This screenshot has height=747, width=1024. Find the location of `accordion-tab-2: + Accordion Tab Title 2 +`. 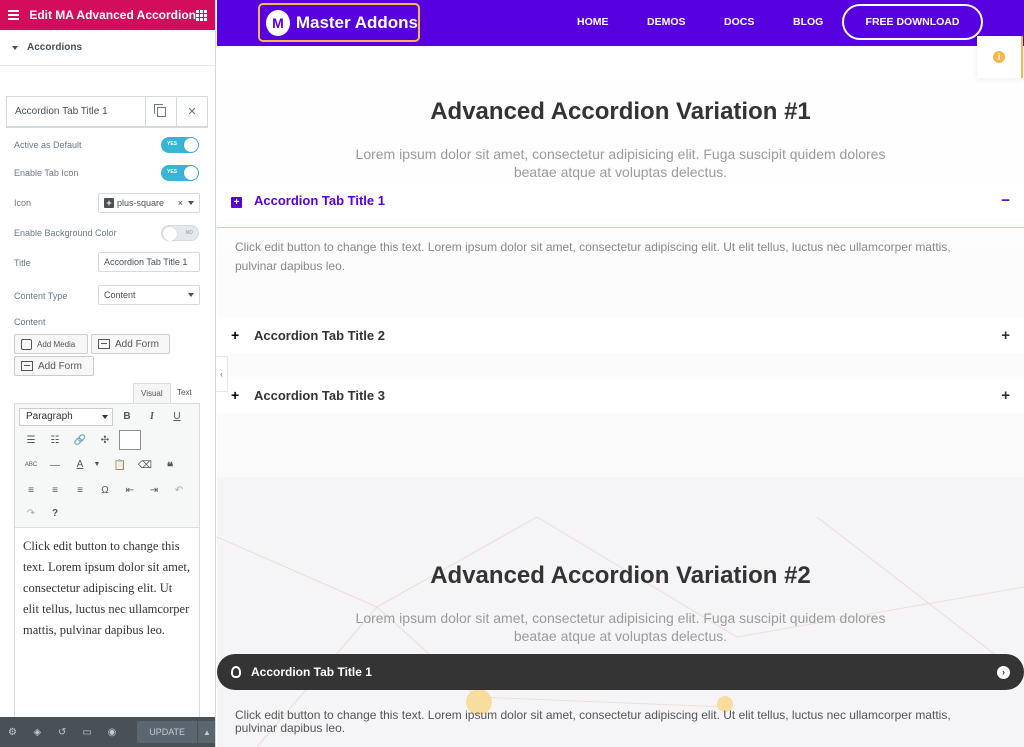

accordion-tab-2: + Accordion Tab Title 2 + is located at coordinates (620, 335).